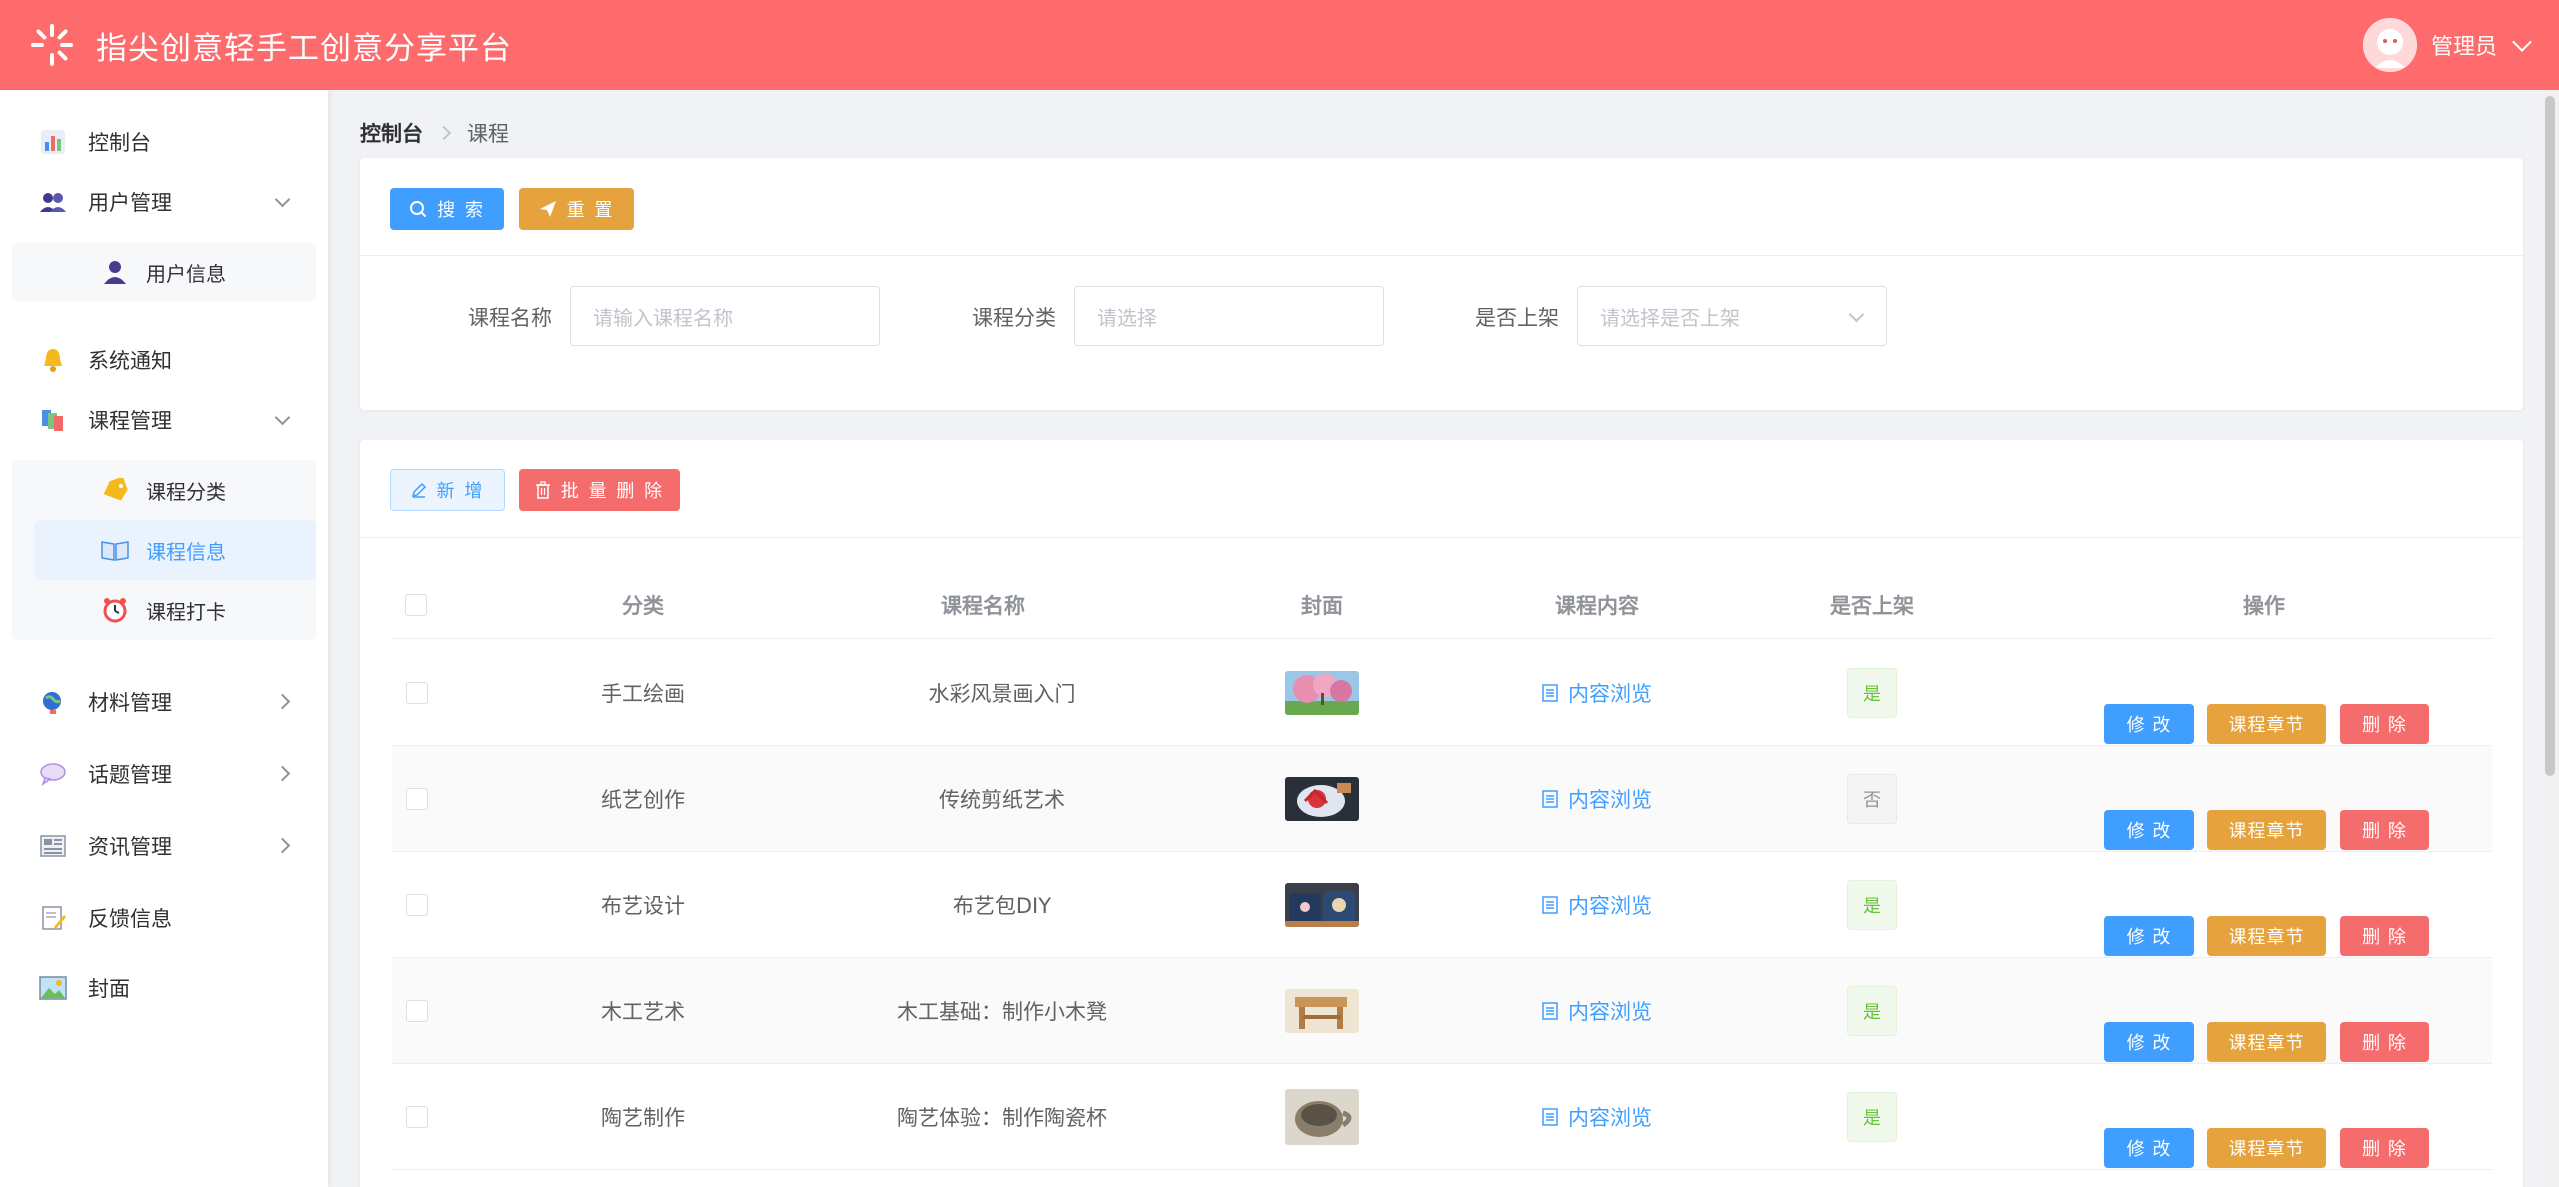  I want to click on picture-icon, so click(53, 988).